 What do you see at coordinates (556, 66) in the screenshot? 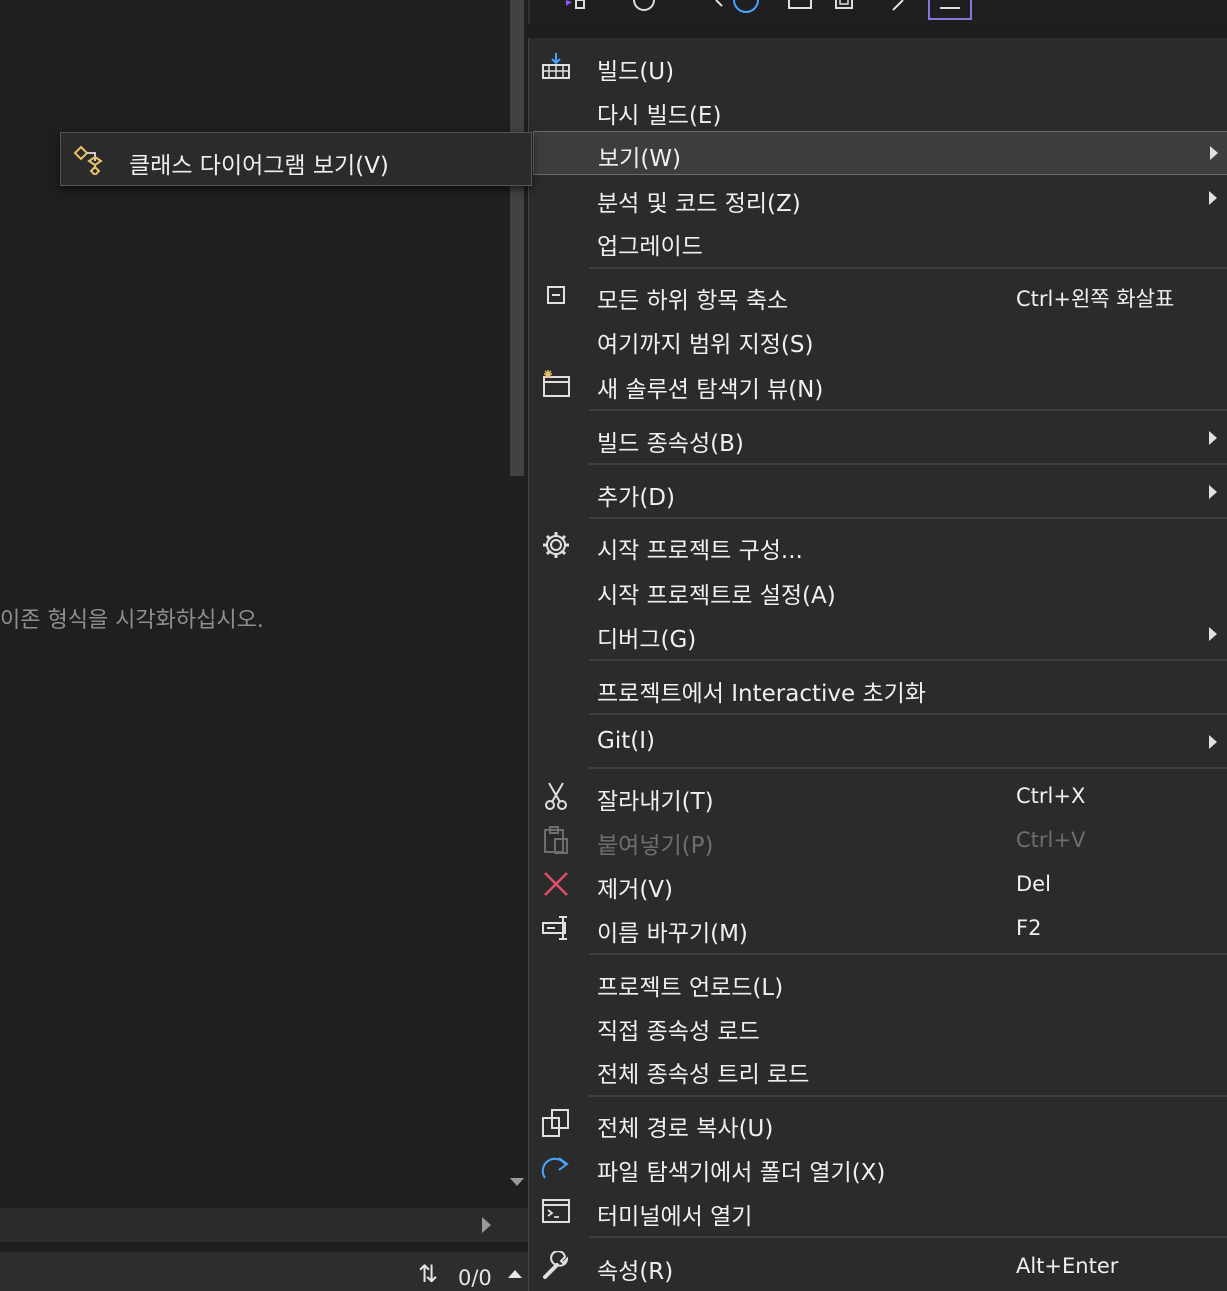
I see `build-icon` at bounding box center [556, 66].